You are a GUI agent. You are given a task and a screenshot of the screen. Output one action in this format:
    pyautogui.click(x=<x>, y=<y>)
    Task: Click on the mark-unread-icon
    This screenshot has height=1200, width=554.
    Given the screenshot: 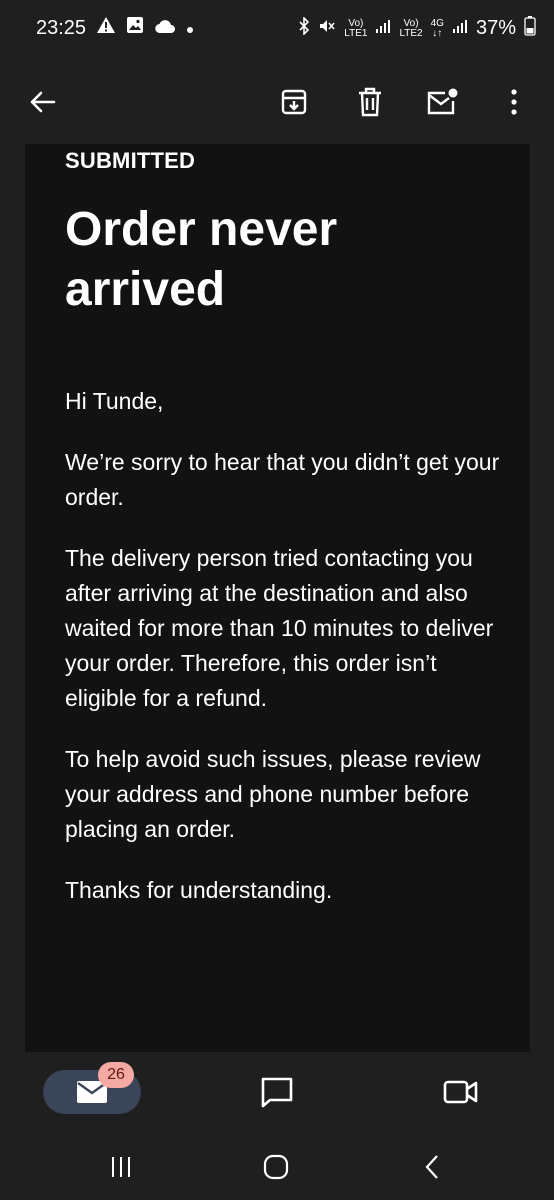 What is the action you would take?
    pyautogui.click(x=442, y=101)
    